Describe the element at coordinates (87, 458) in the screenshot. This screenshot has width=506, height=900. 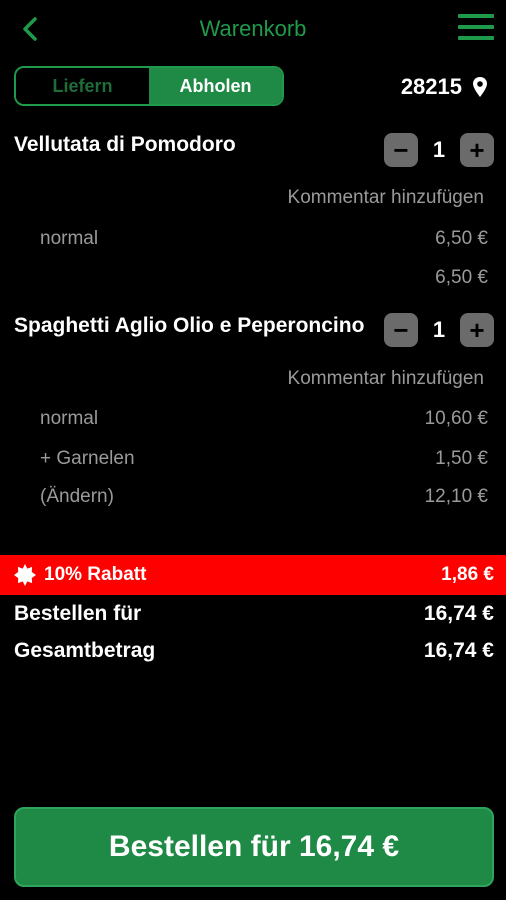
I see `extra-label: + Garnelen` at that location.